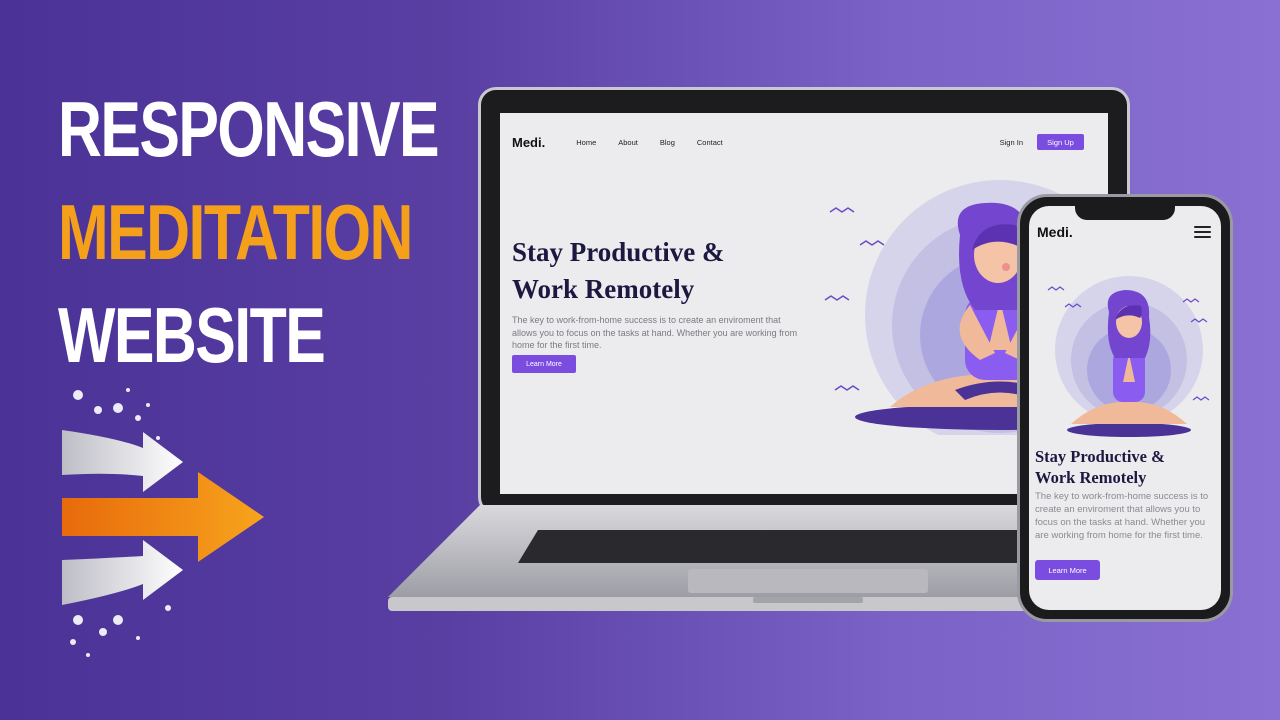 Image resolution: width=1280 pixels, height=720 pixels. I want to click on nav-home: Home, so click(586, 142).